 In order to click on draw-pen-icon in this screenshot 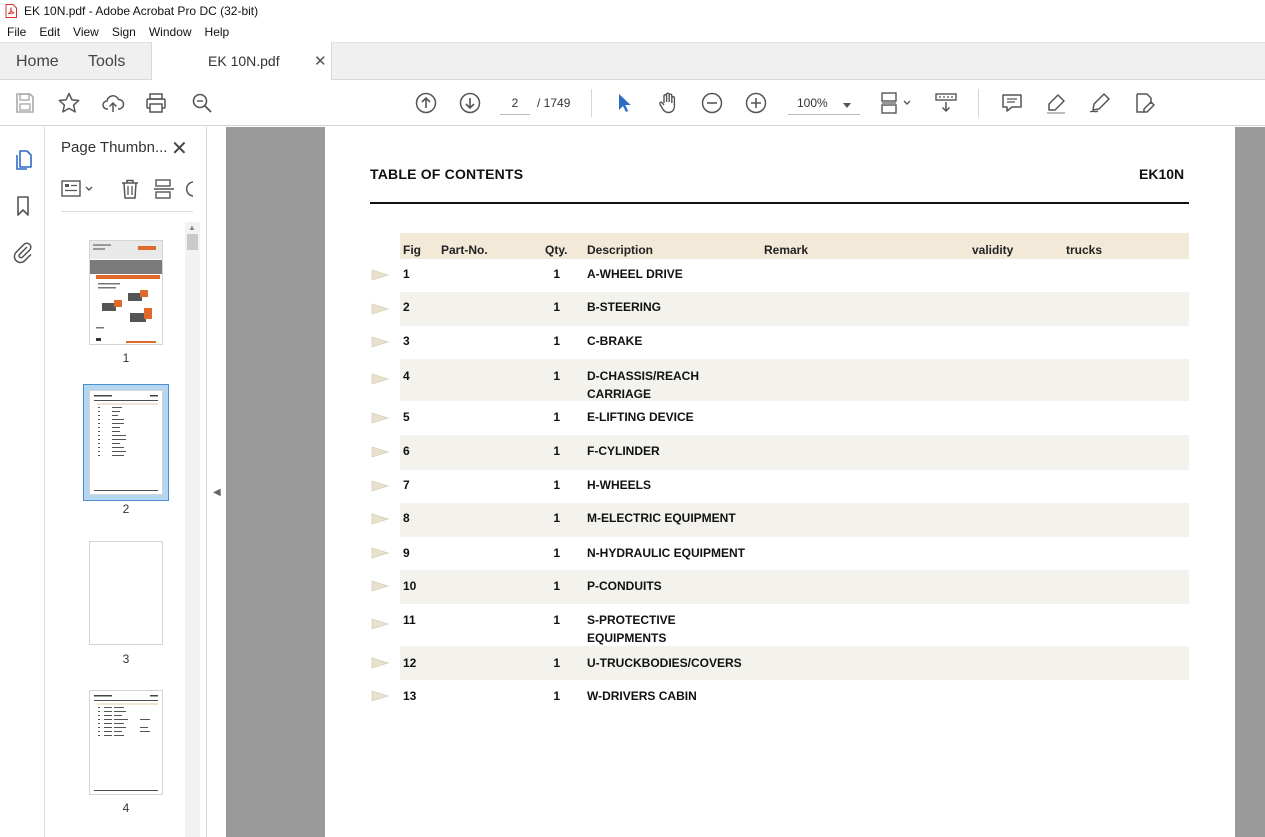, I will do `click(1100, 103)`.